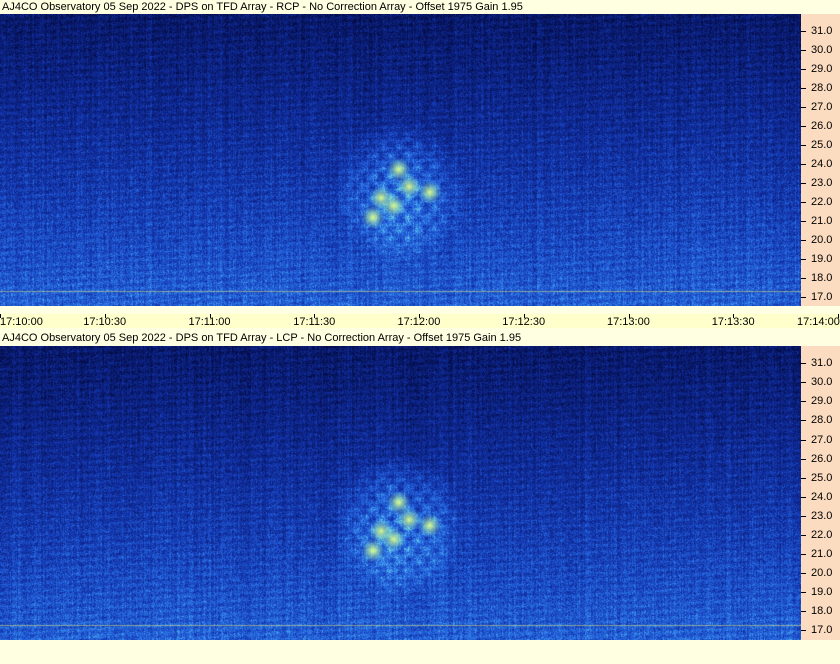  Describe the element at coordinates (822, 515) in the screenshot. I see `lcp-ytick-label: 23.0` at that location.